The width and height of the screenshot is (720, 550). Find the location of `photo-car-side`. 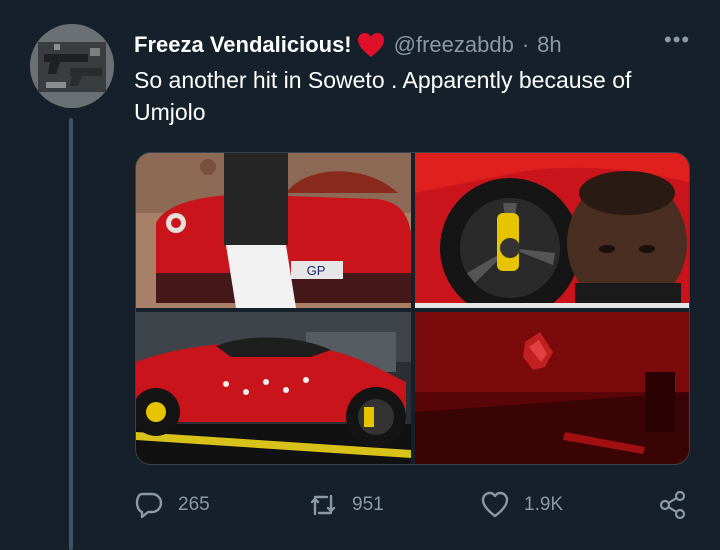

photo-car-side is located at coordinates (273, 388).